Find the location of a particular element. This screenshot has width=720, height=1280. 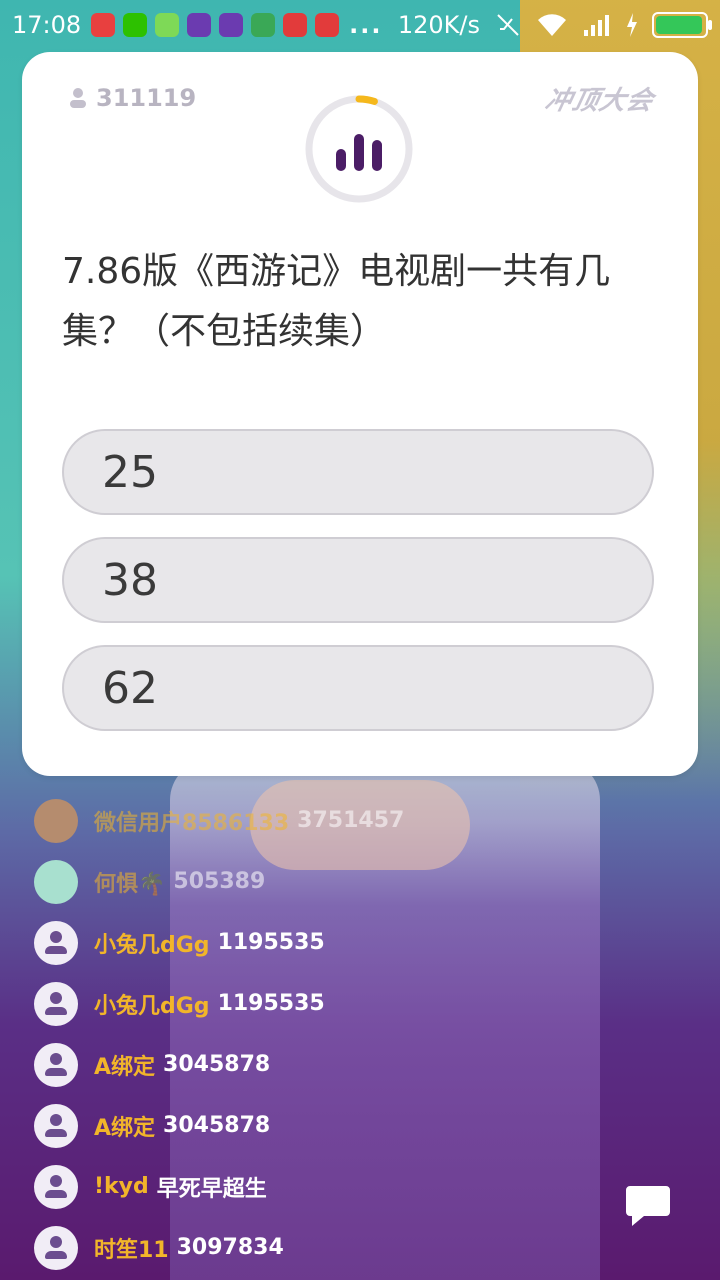

answer-option-b: 38 is located at coordinates (358, 580).